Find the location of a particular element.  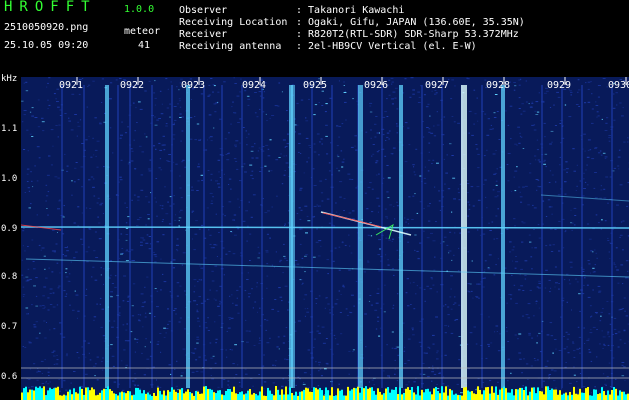

info-value-antenna: : 2el-HB9CV Vertical (el. E-W) is located at coordinates (386, 46).